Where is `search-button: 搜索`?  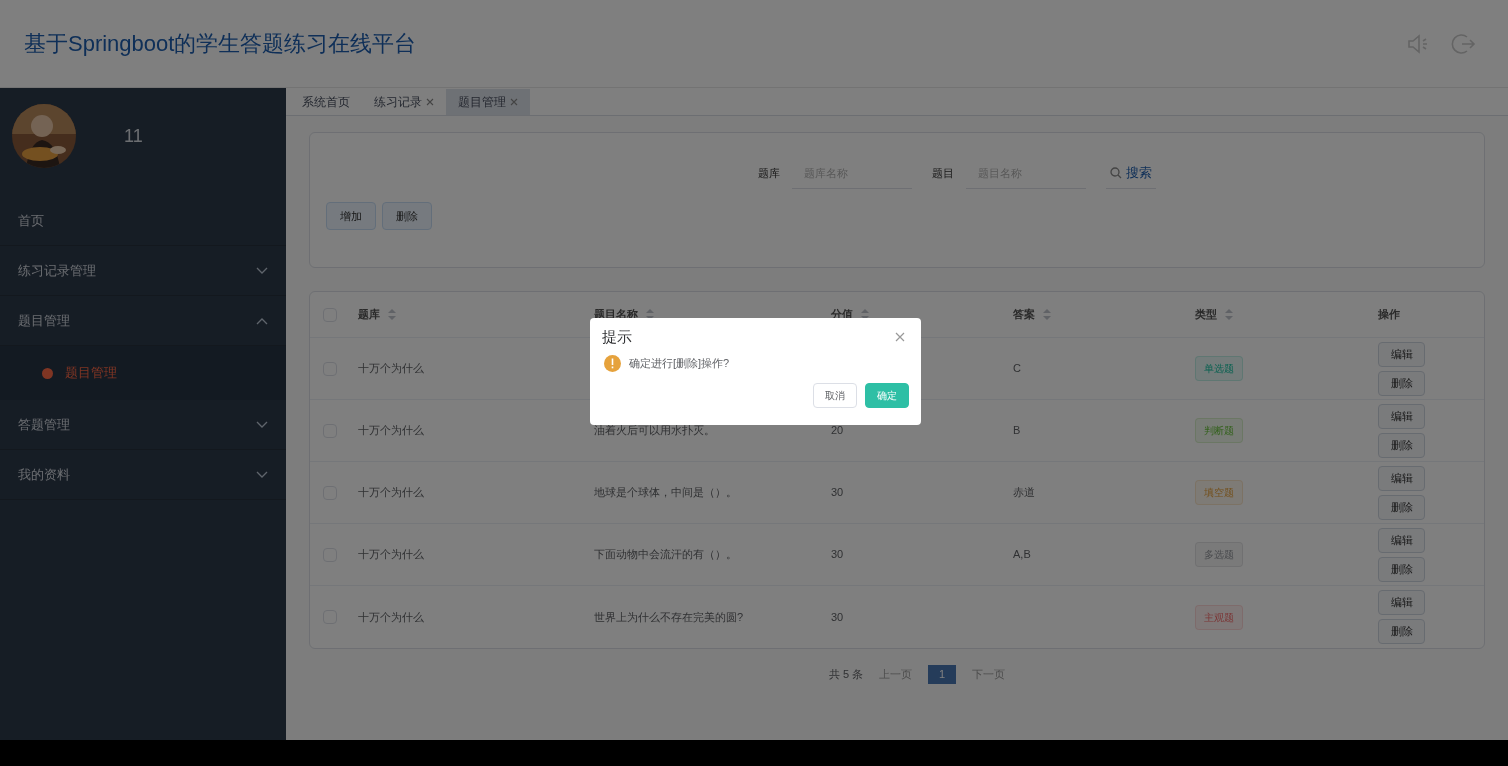
search-button: 搜索 is located at coordinates (1131, 173).